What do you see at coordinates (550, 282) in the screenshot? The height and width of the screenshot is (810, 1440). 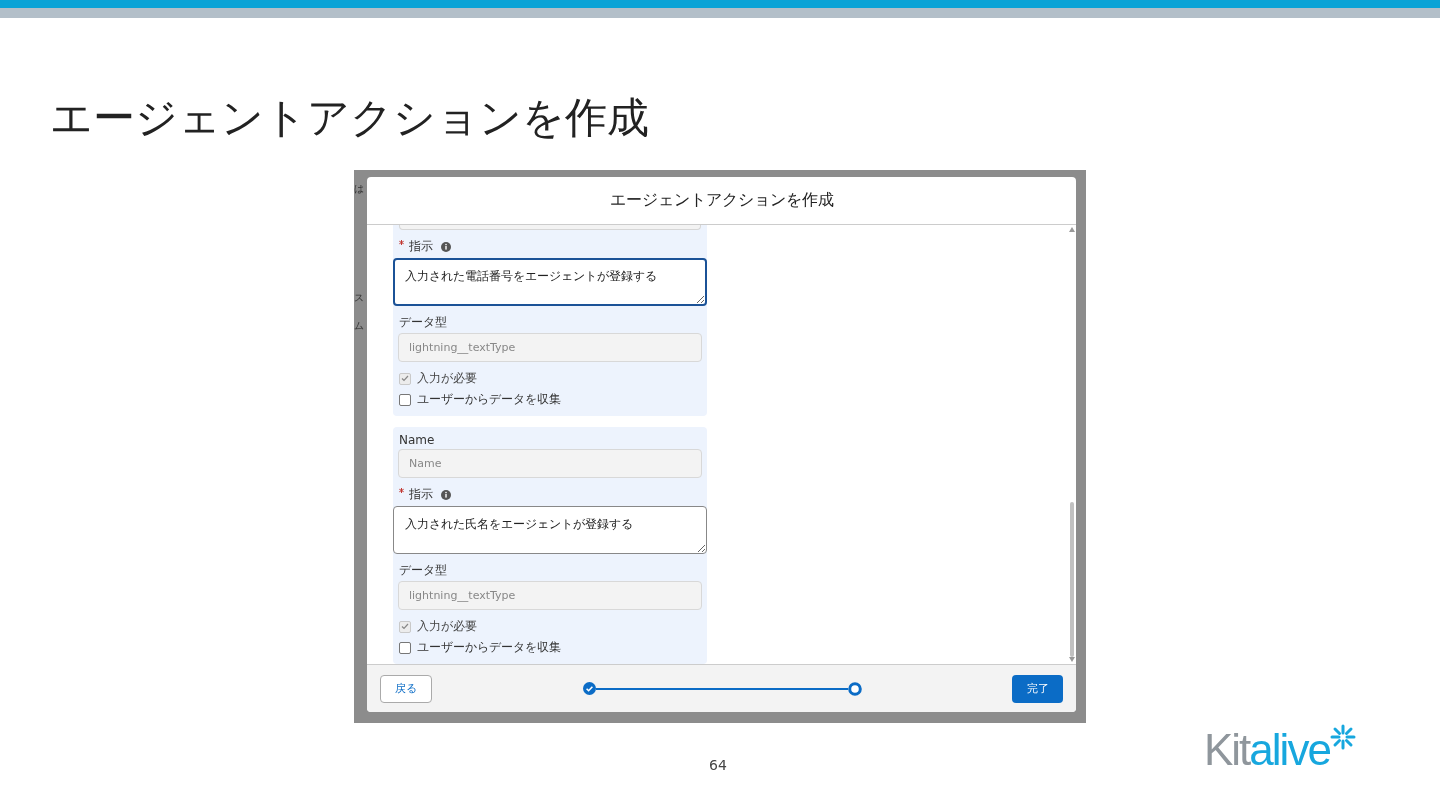 I see `instruction-textarea: 入力された電話番号をエージェントが登録する` at bounding box center [550, 282].